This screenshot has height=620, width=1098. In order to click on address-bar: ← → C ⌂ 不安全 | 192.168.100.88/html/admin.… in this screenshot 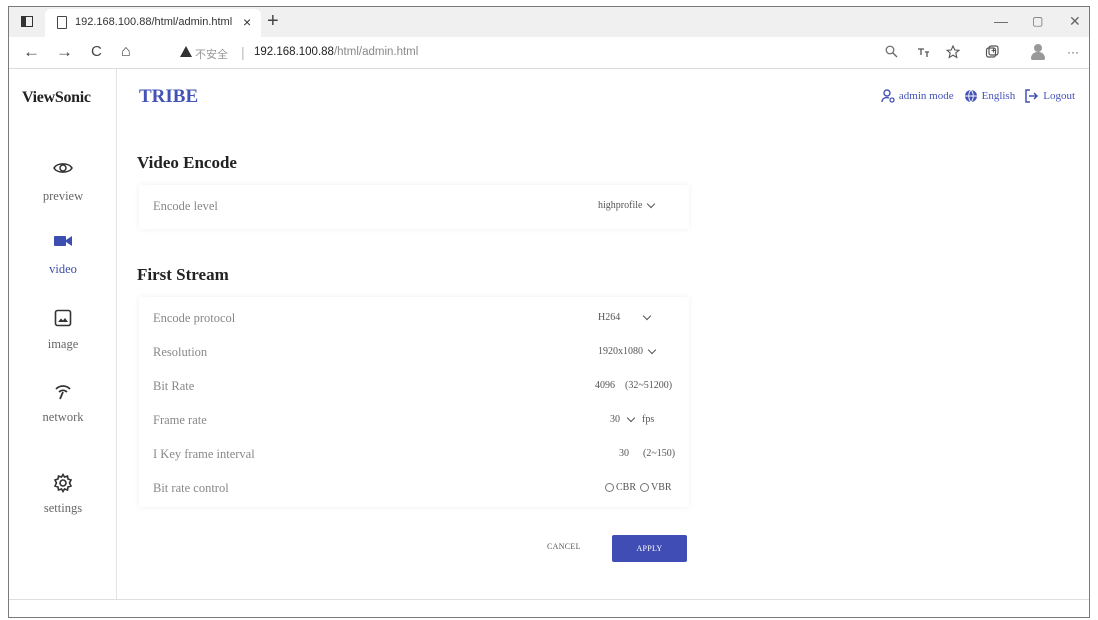, I will do `click(549, 53)`.